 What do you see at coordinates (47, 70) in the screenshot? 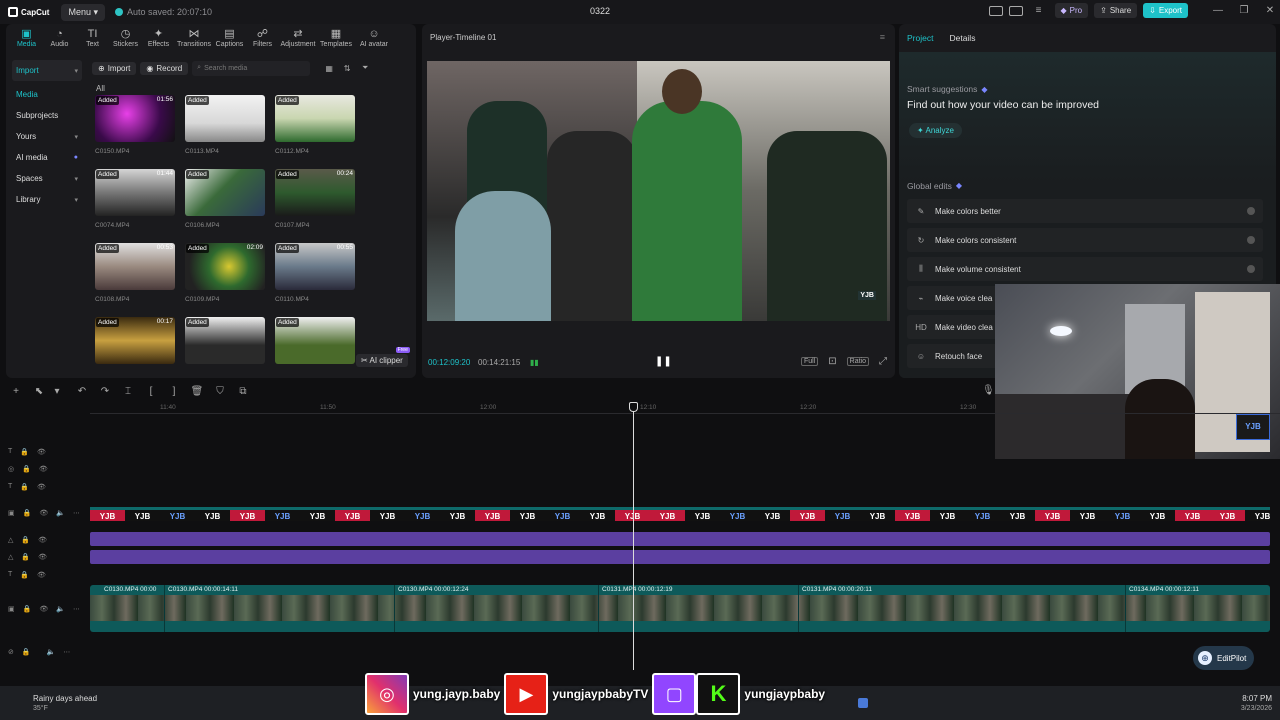
I see `sidebar-item-import: Import ▾` at bounding box center [47, 70].